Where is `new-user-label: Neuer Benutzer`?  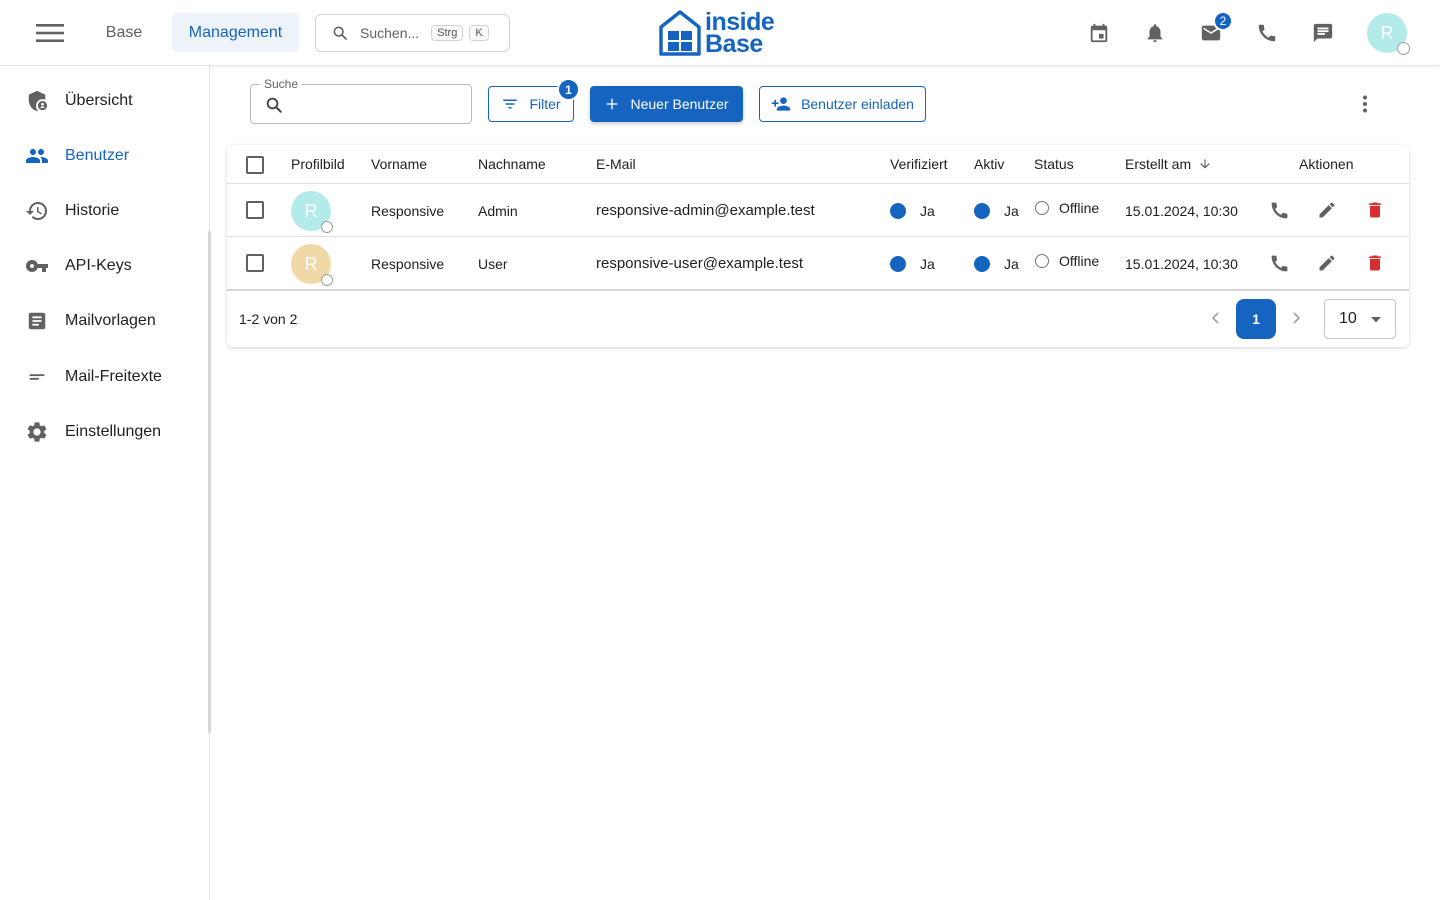
new-user-label: Neuer Benutzer is located at coordinates (679, 104).